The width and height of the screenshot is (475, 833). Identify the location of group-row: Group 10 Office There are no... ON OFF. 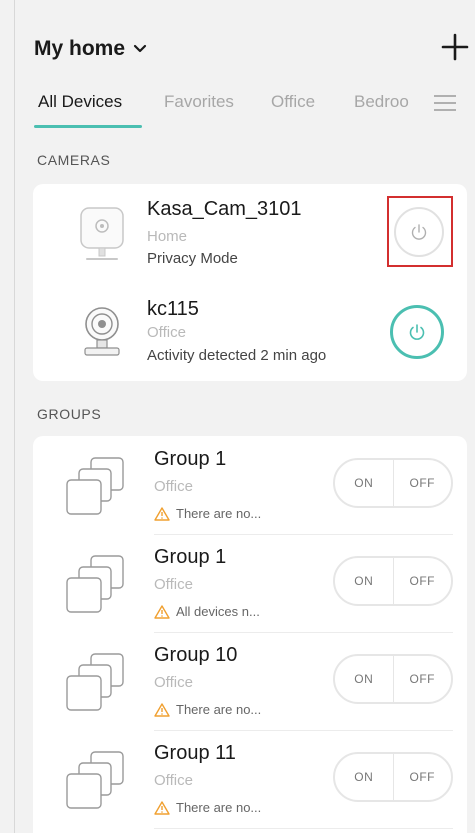
(250, 681).